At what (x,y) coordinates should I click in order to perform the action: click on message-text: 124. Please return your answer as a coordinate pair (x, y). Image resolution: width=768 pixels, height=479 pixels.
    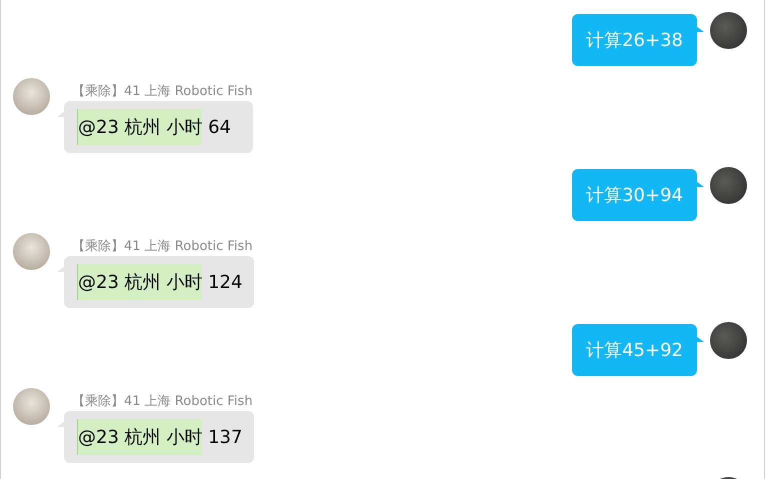
    Looking at the image, I should click on (224, 282).